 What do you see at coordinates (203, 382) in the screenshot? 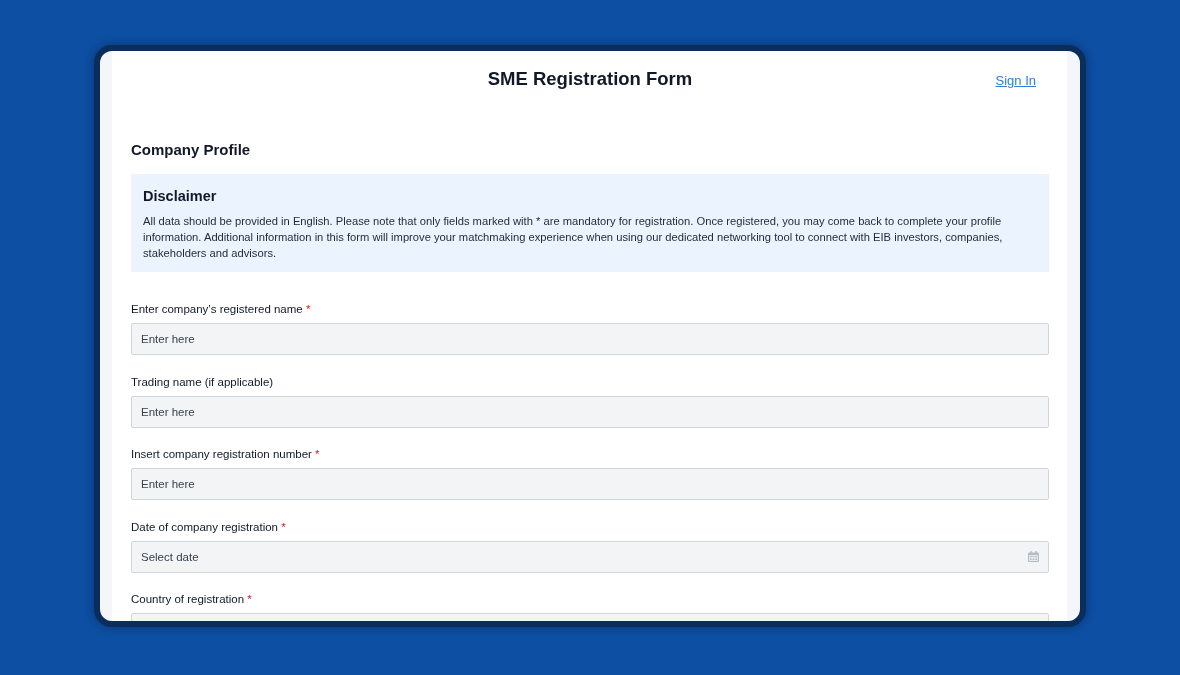
I see `field-label: Trading name (if applicable)` at bounding box center [203, 382].